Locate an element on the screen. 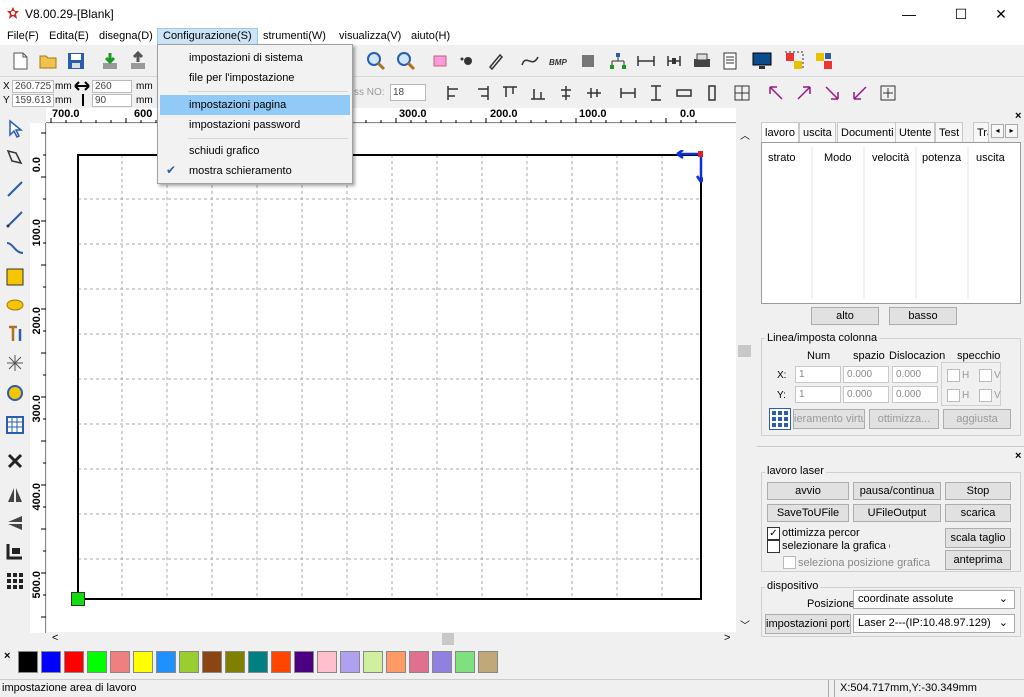 Image resolution: width=1024 pixels, height=697 pixels. monitor-icon is located at coordinates (762, 61).